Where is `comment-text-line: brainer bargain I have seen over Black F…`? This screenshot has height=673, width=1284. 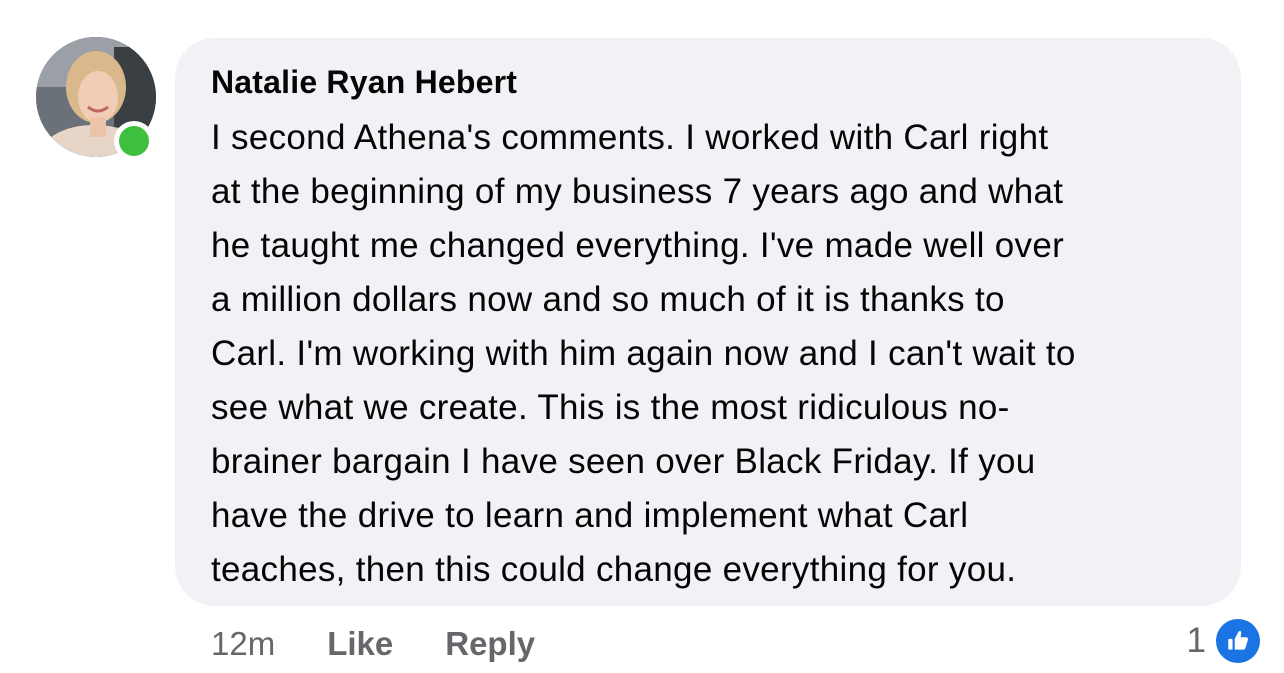
comment-text-line: brainer bargain I have seen over Black F… is located at coordinates (623, 461).